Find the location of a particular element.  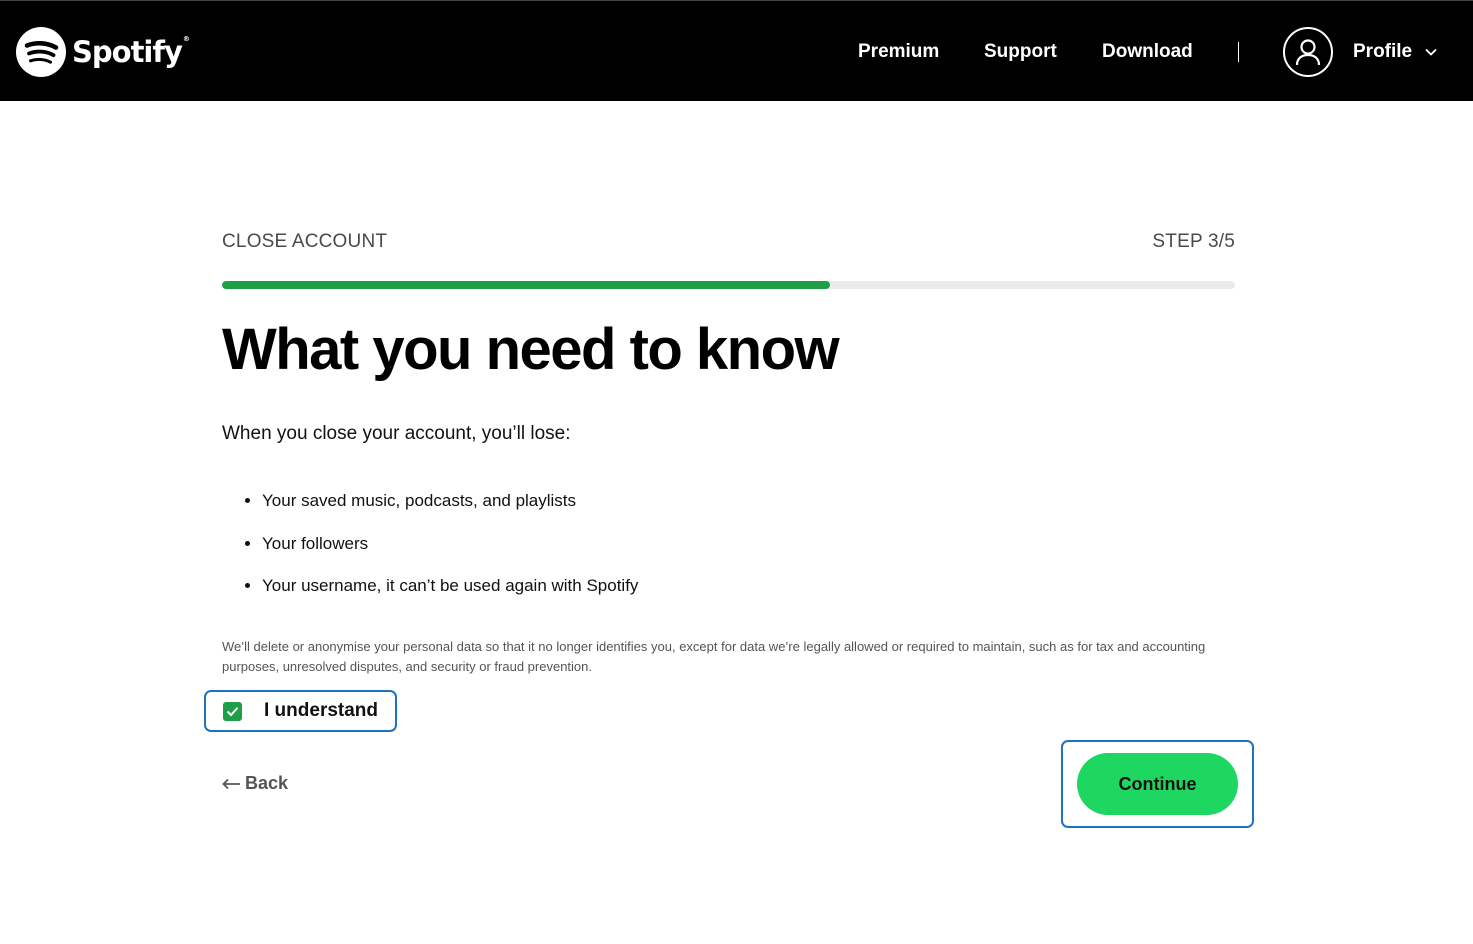

nav-download-wrap: Download is located at coordinates (1147, 51).